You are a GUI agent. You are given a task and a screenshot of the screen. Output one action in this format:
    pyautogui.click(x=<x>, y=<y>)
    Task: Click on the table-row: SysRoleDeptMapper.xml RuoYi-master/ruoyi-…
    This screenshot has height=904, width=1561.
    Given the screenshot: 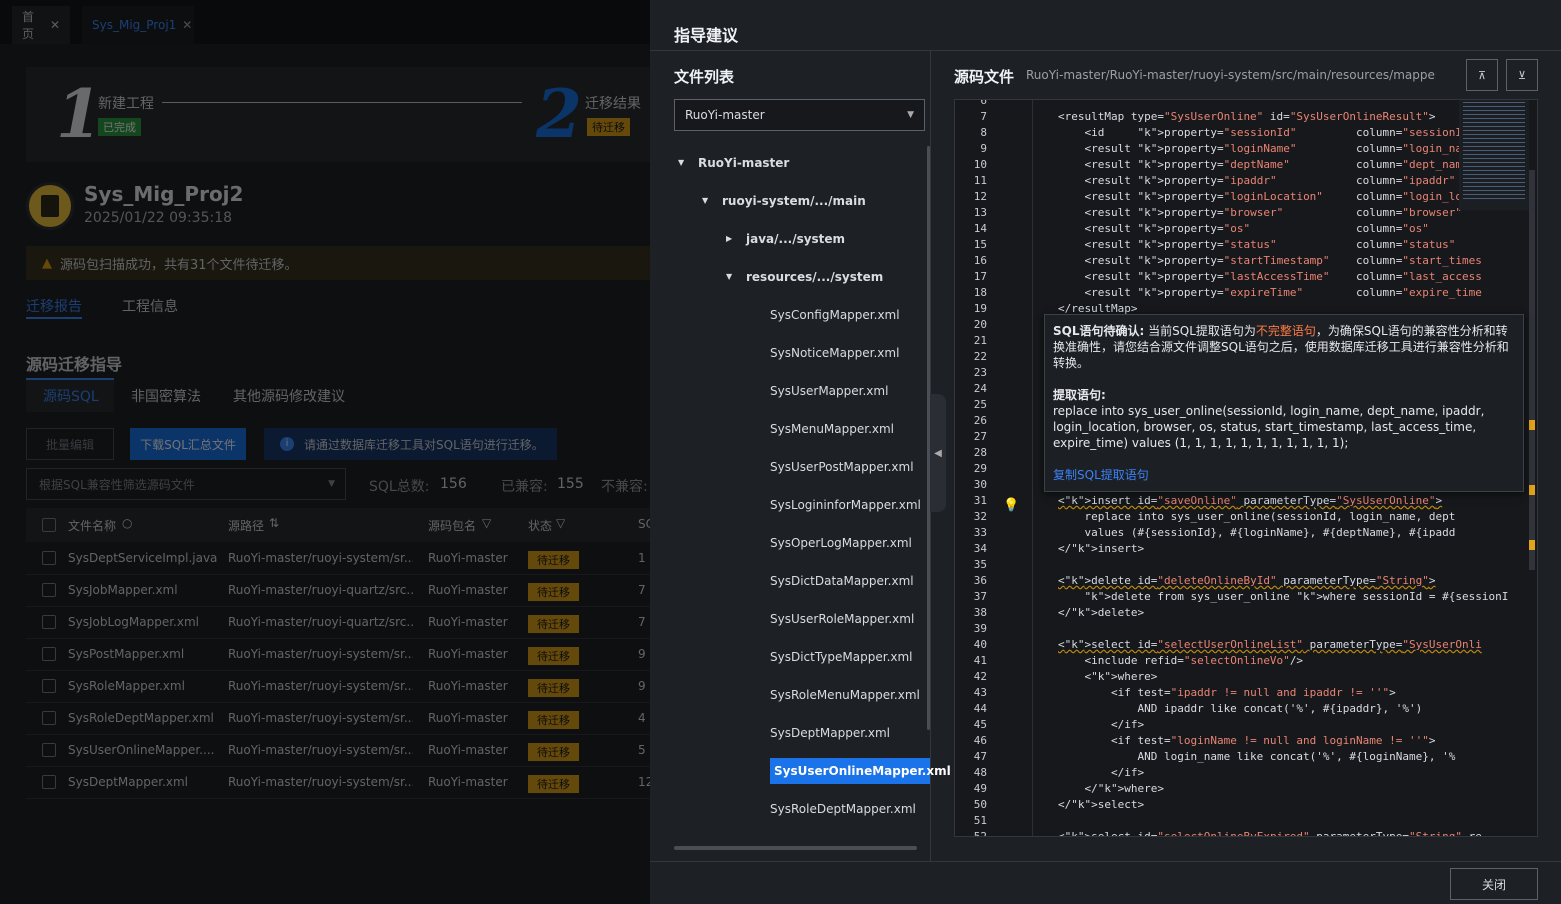 What is the action you would take?
    pyautogui.click(x=338, y=719)
    